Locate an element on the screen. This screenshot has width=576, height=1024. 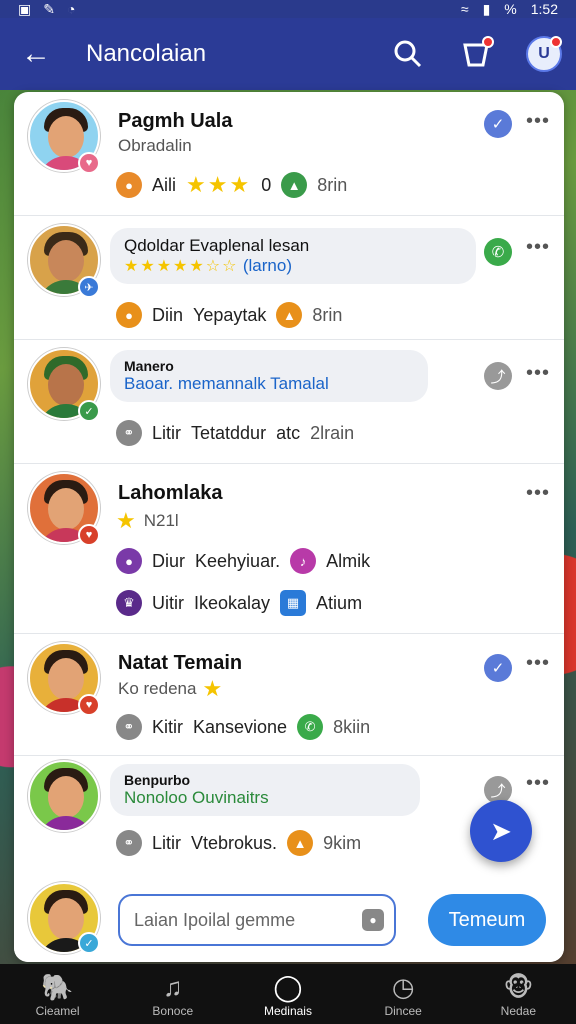
meta-time: 9kim is located at coordinates (342, 842).